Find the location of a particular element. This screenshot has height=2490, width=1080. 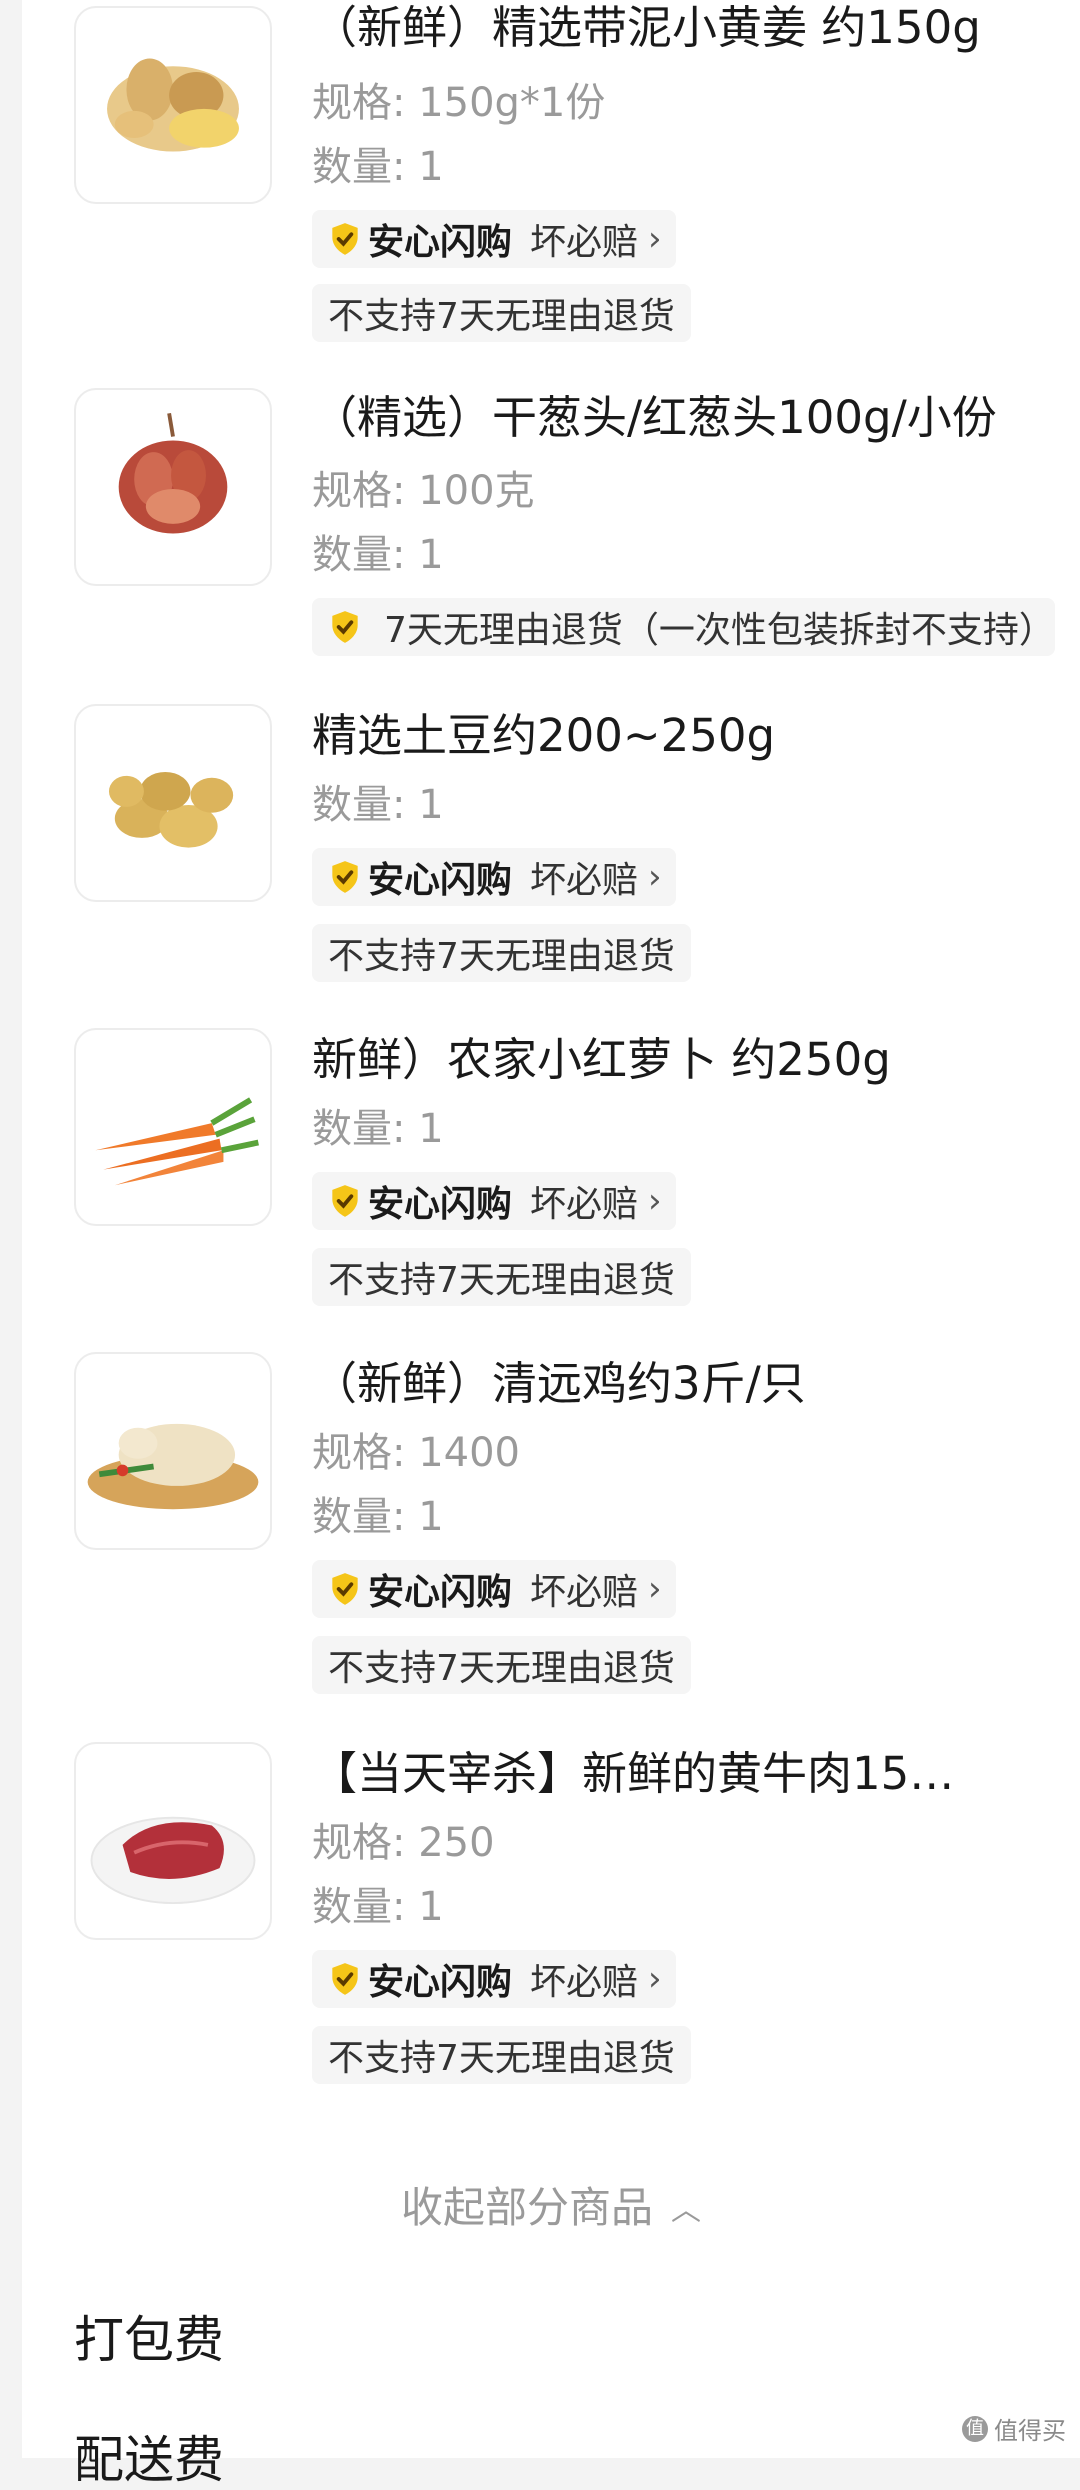

beef-image is located at coordinates (173, 1841).